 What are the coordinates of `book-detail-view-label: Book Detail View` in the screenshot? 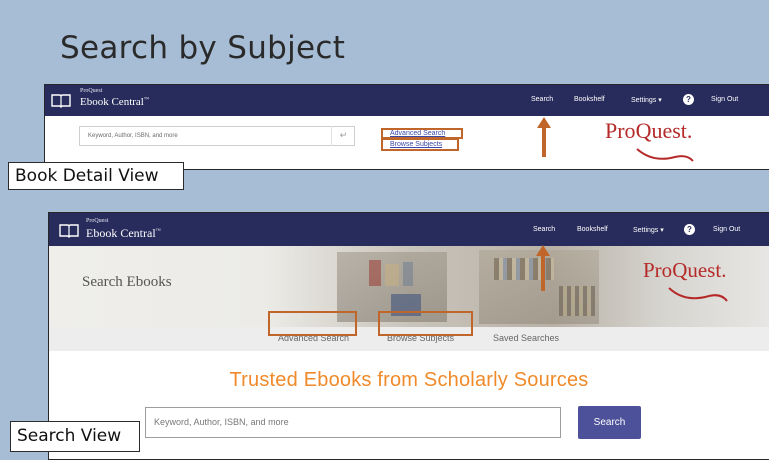 It's located at (96, 176).